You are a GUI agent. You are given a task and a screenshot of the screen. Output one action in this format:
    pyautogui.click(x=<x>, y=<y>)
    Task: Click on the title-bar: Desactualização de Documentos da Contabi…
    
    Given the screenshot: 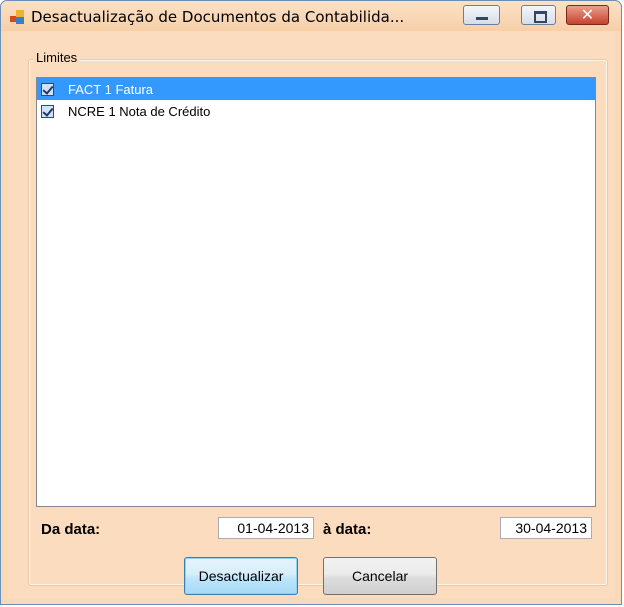 What is the action you would take?
    pyautogui.click(x=311, y=16)
    